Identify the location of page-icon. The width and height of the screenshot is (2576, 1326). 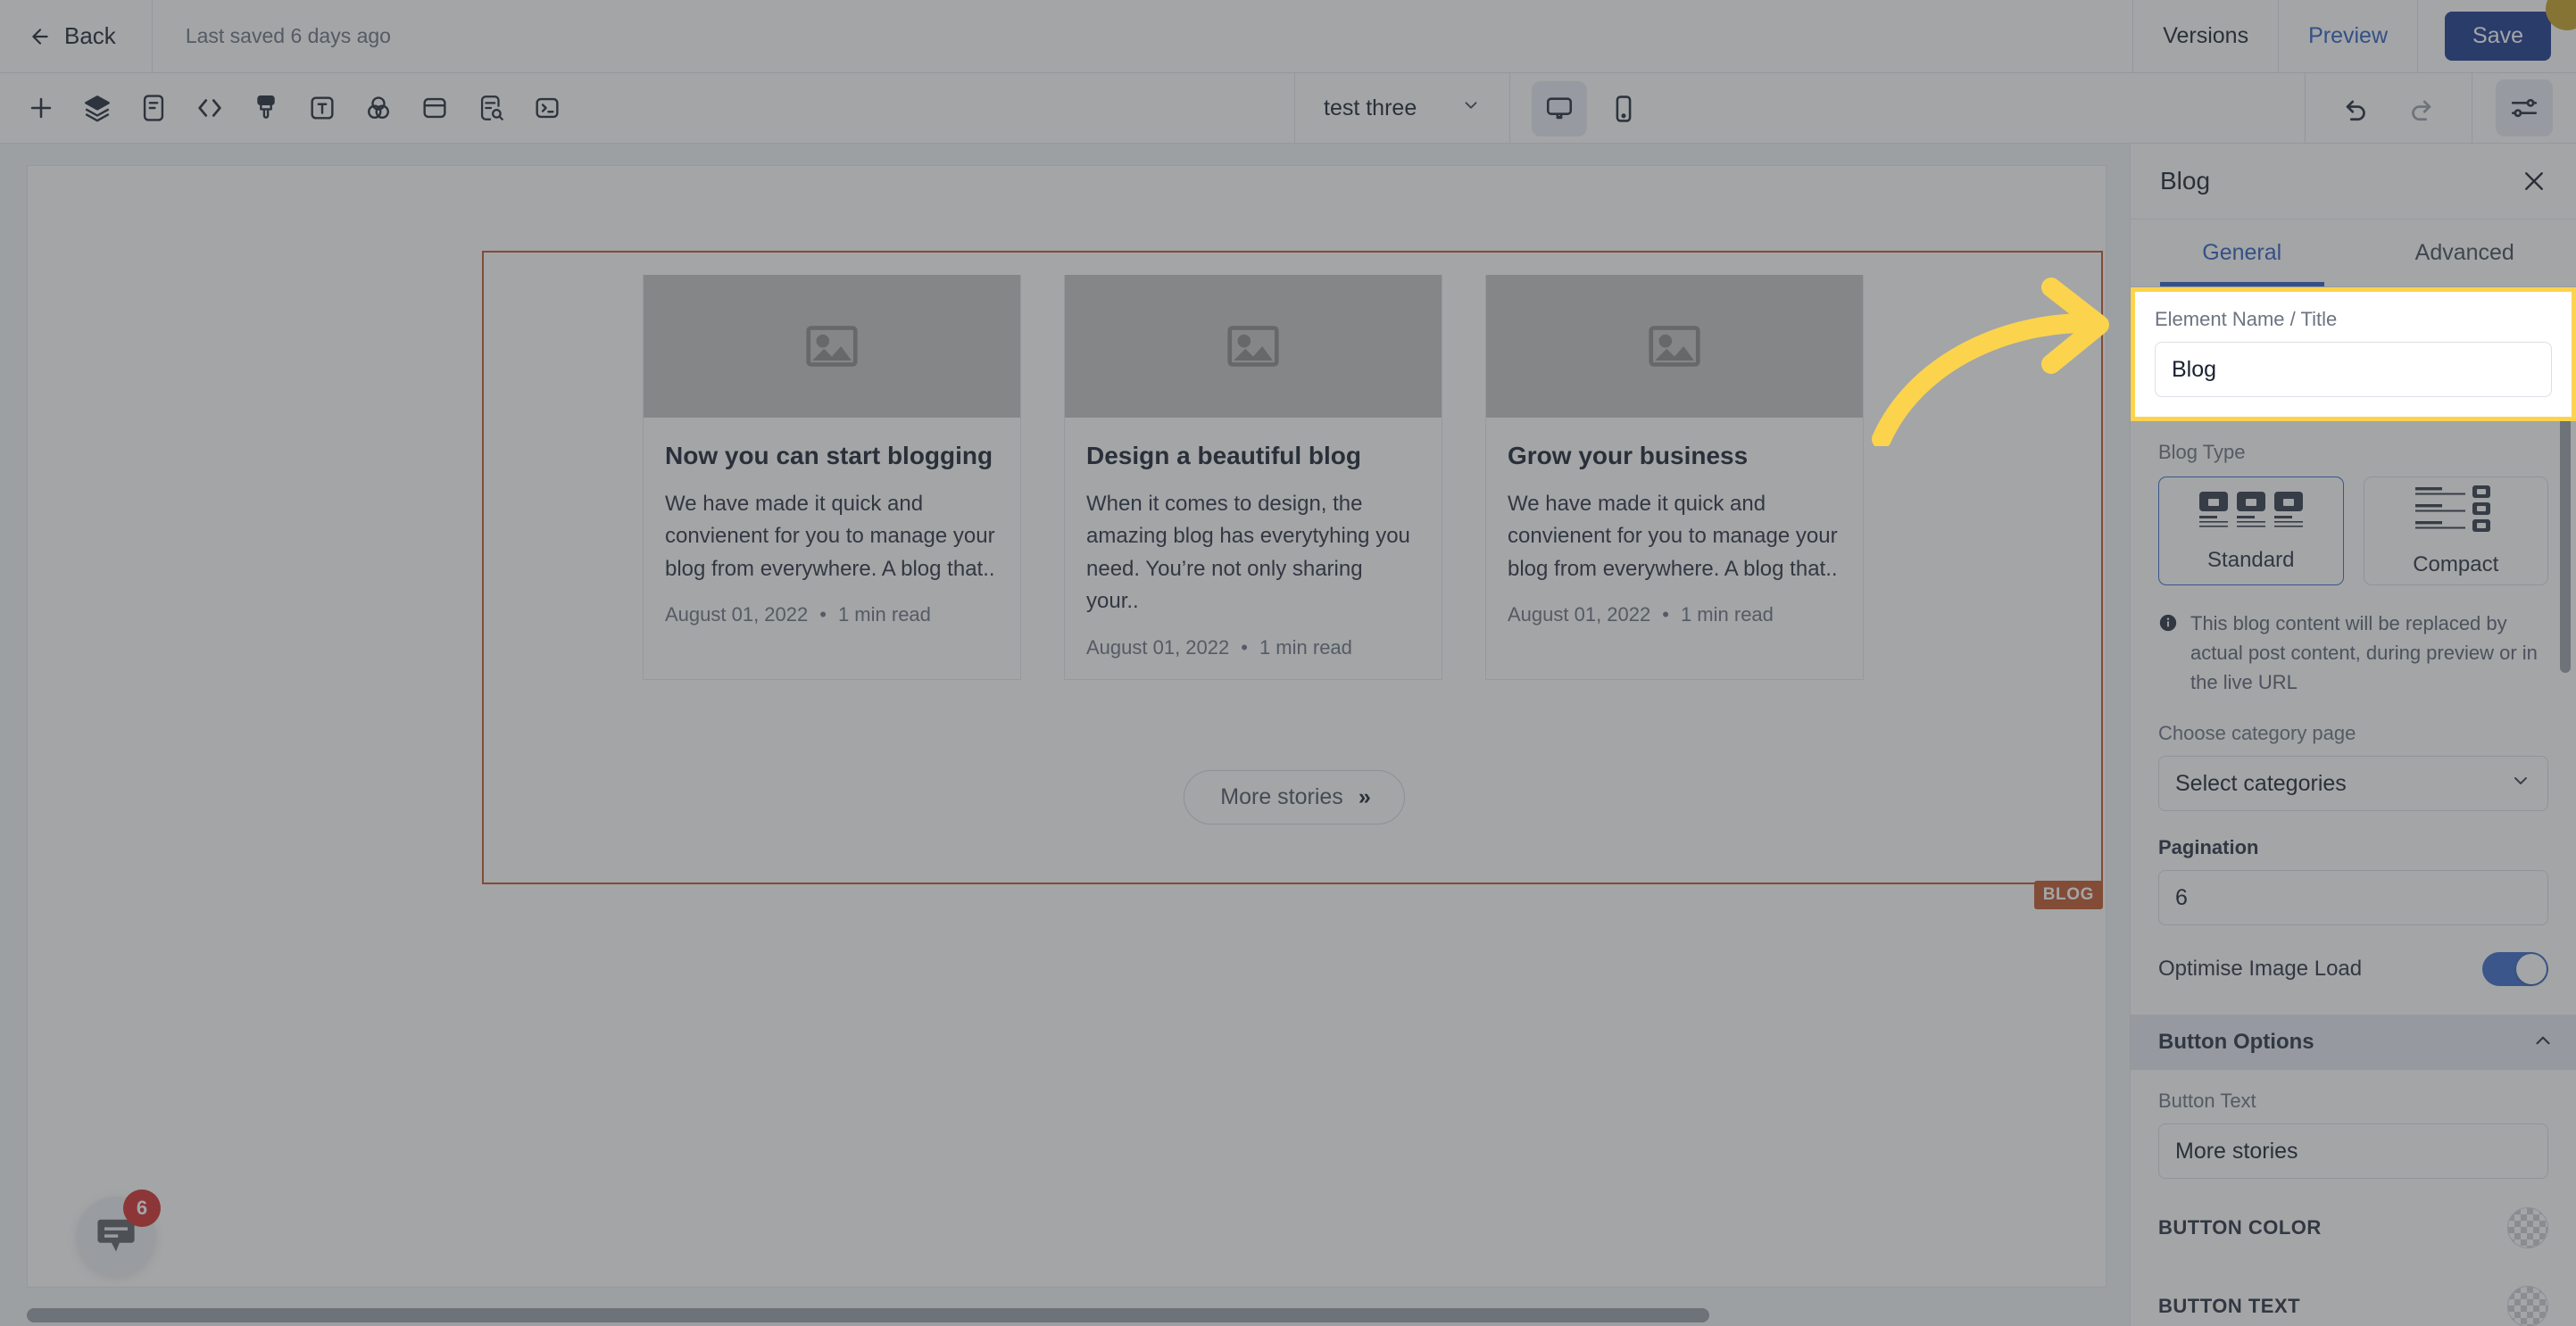
(153, 108).